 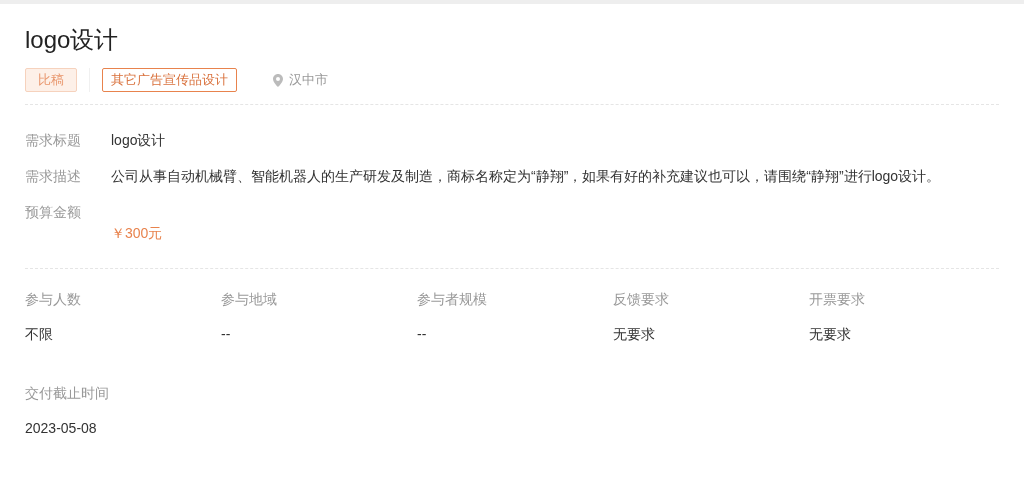 I want to click on detail-value: 公司从事自动机械臂、智能机器人的生产研发及制造，商标名称定为“静翔”，如果有好的补充建议也可以，请围绕“静翔”进行logo设计。, so click(x=526, y=176).